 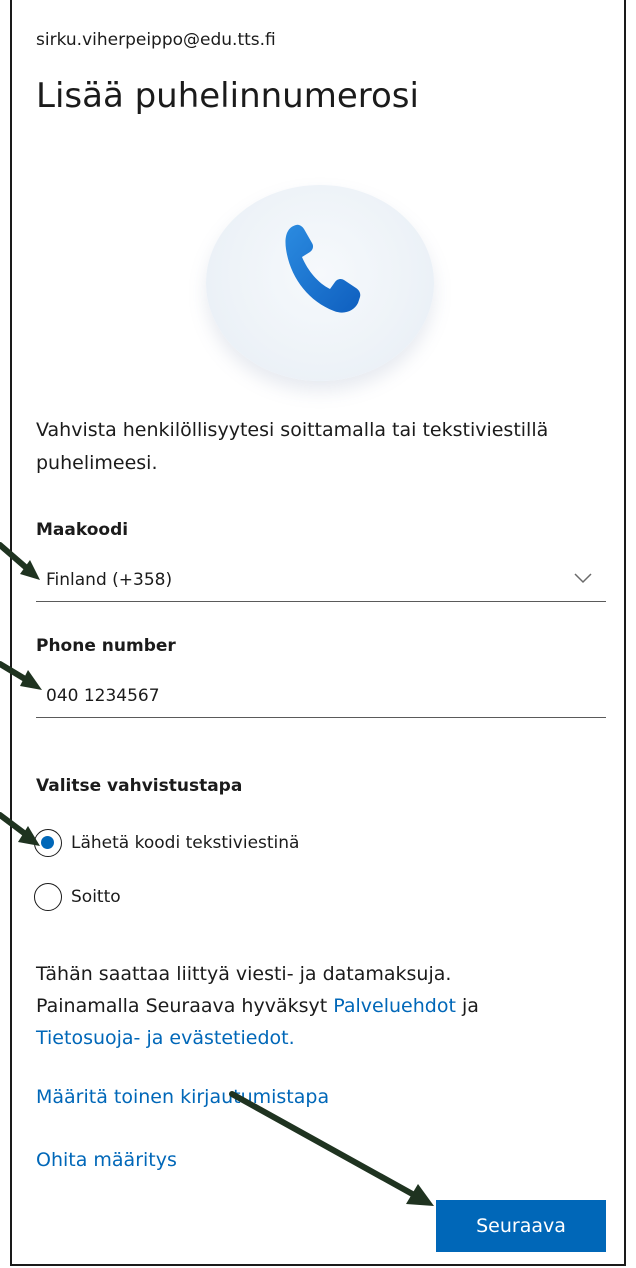 What do you see at coordinates (323, 268) in the screenshot?
I see `phone-icon` at bounding box center [323, 268].